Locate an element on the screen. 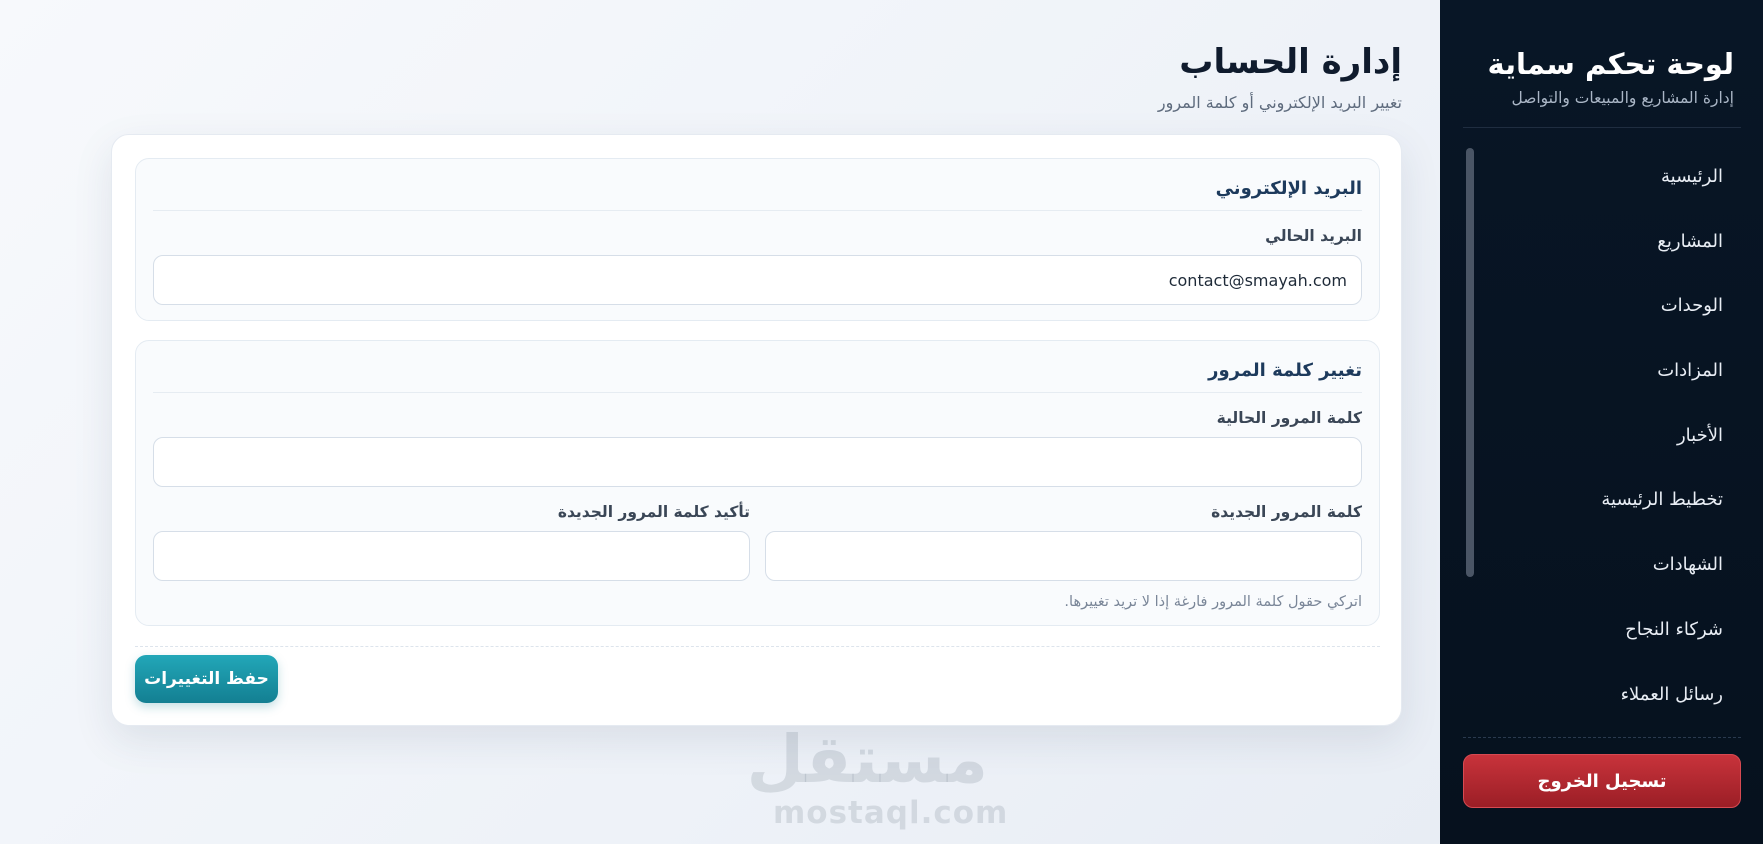 This screenshot has width=1763, height=844. confirm-password-field is located at coordinates (451, 556).